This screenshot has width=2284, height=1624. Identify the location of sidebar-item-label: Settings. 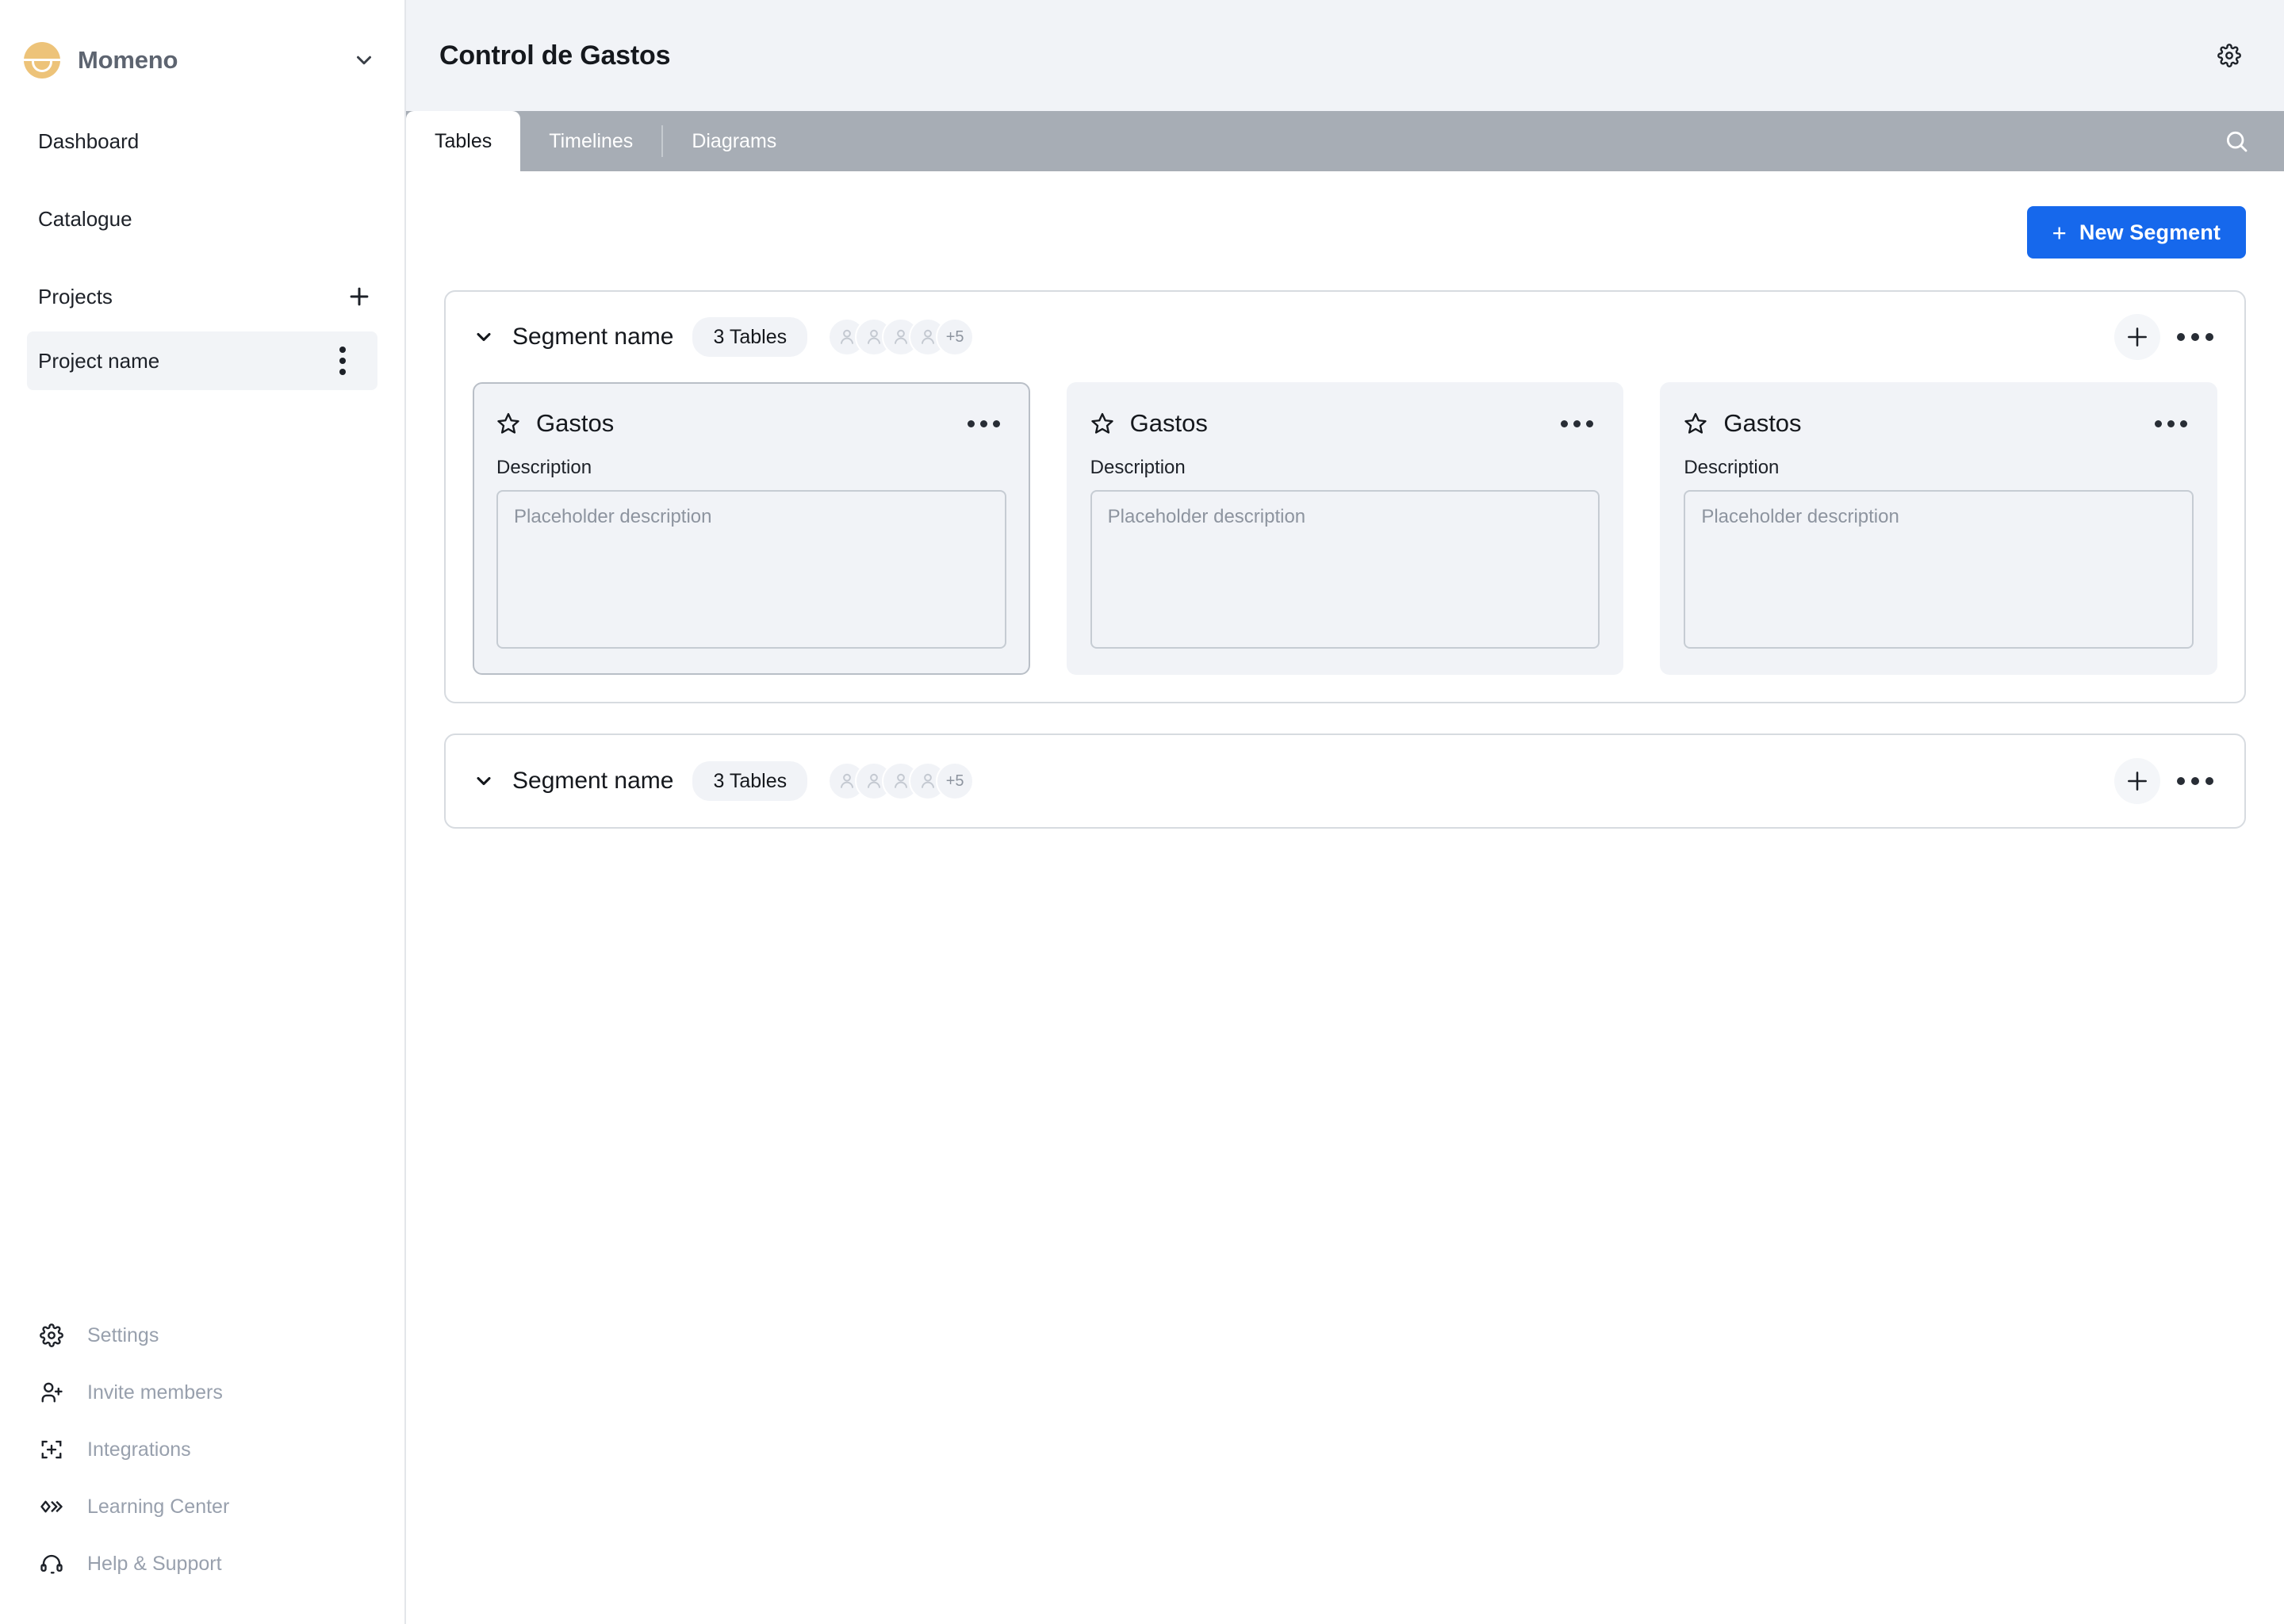
(123, 1334).